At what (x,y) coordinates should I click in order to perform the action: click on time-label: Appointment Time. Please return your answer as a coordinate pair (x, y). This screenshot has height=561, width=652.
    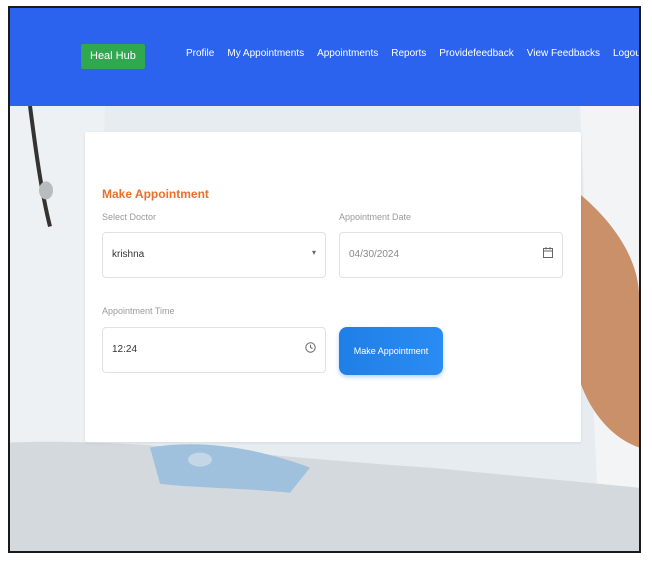
    Looking at the image, I should click on (138, 311).